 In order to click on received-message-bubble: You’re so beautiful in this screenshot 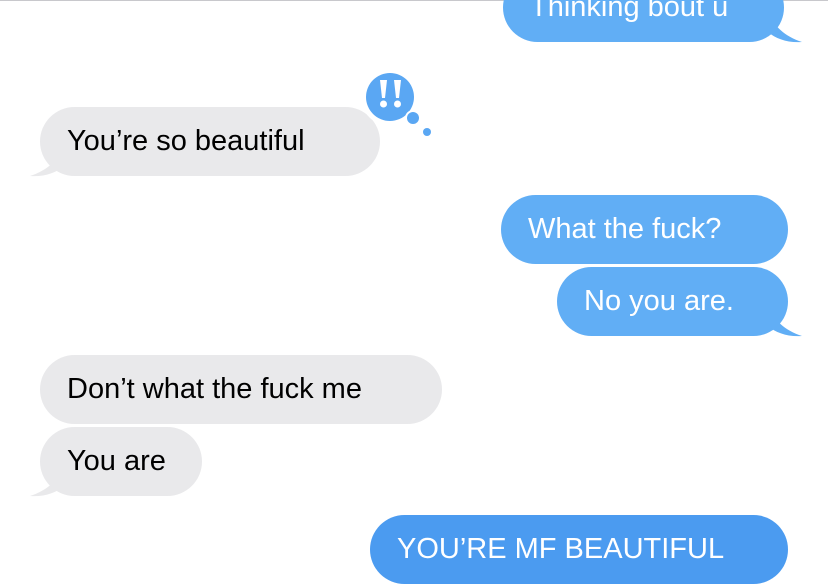, I will do `click(210, 141)`.